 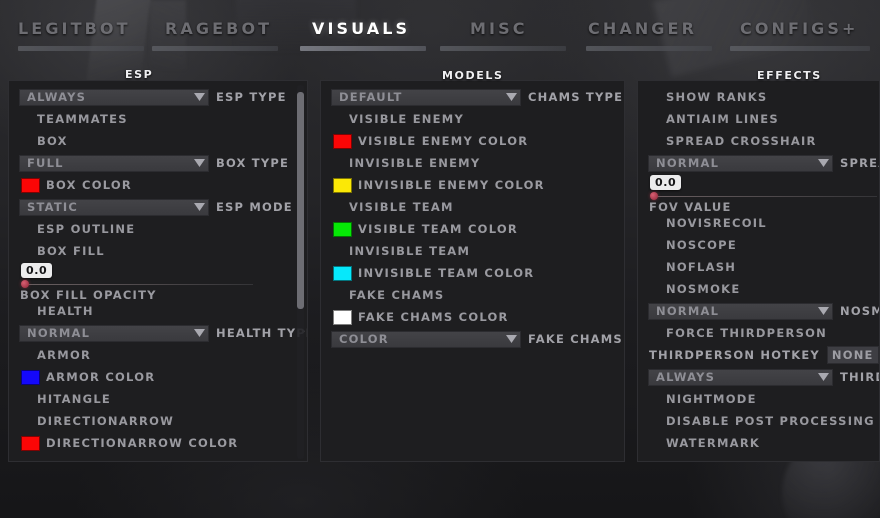 What do you see at coordinates (649, 48) in the screenshot?
I see `tab-underline-changer` at bounding box center [649, 48].